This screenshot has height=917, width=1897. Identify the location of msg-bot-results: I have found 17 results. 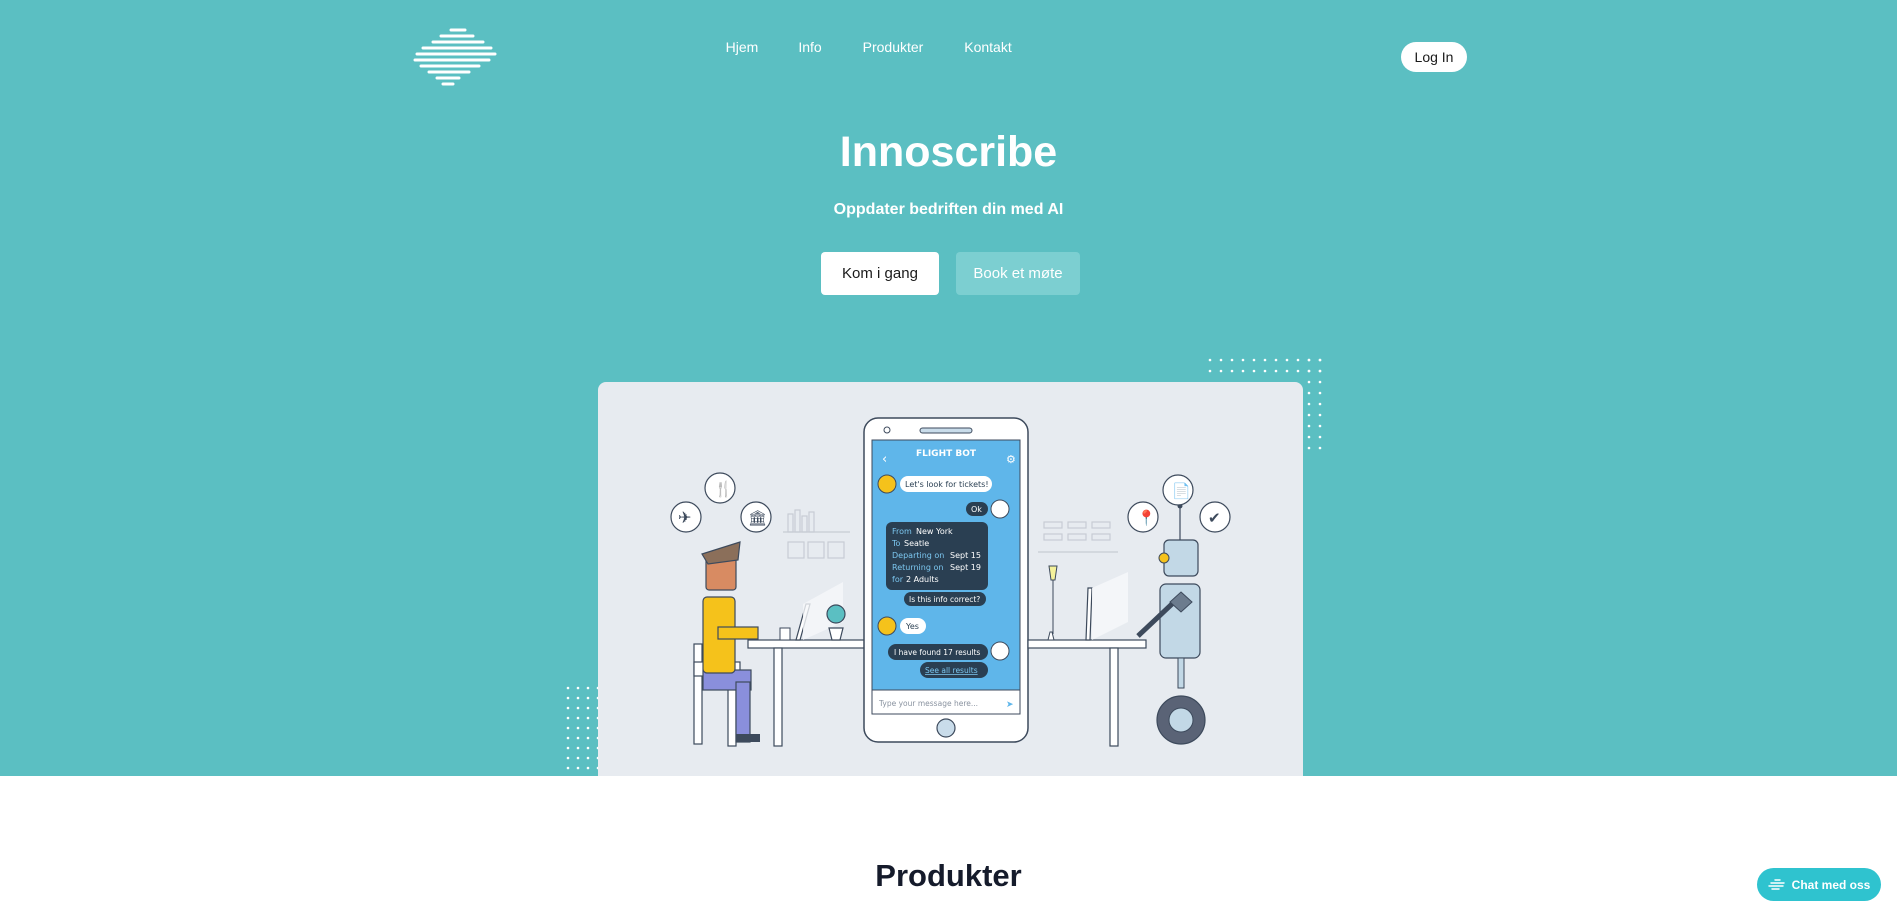
(937, 652).